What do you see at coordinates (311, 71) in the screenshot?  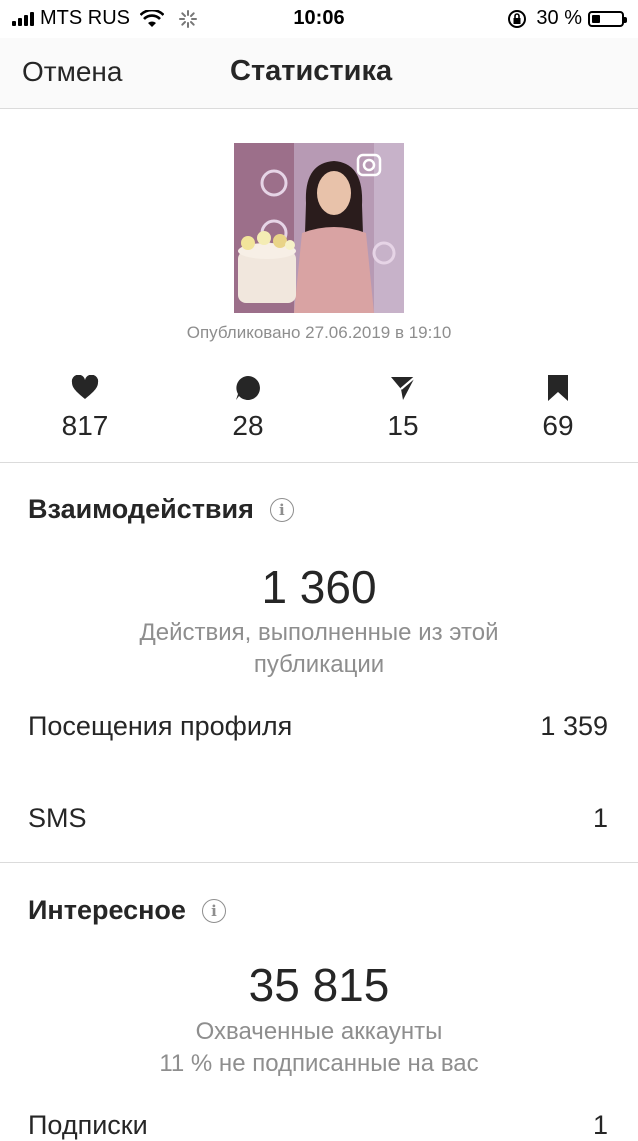 I see `page-title: Статистика` at bounding box center [311, 71].